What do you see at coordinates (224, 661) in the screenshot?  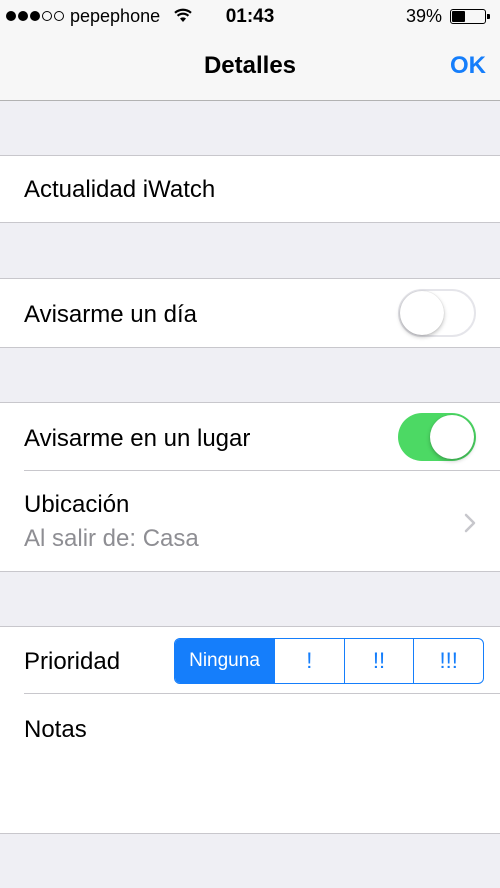 I see `priority-option-none: Ninguna` at bounding box center [224, 661].